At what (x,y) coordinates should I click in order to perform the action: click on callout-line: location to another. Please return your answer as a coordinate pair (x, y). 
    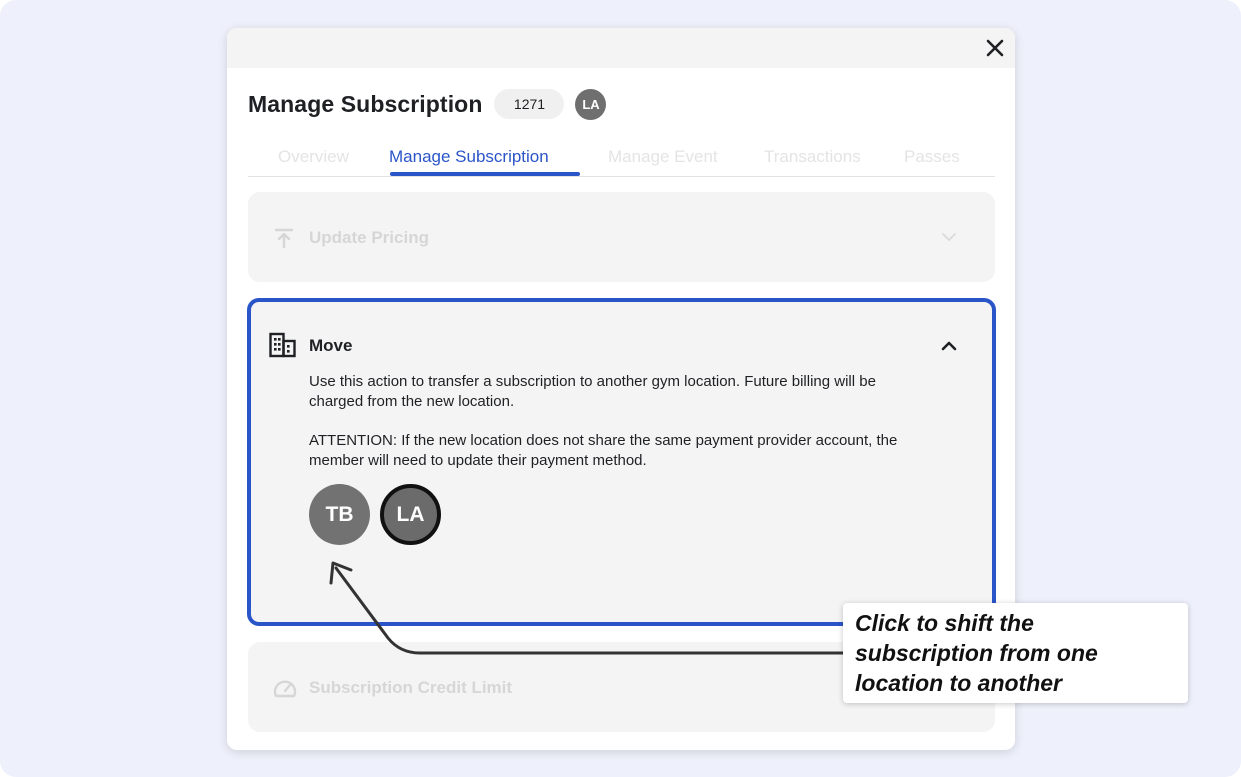
    Looking at the image, I should click on (958, 683).